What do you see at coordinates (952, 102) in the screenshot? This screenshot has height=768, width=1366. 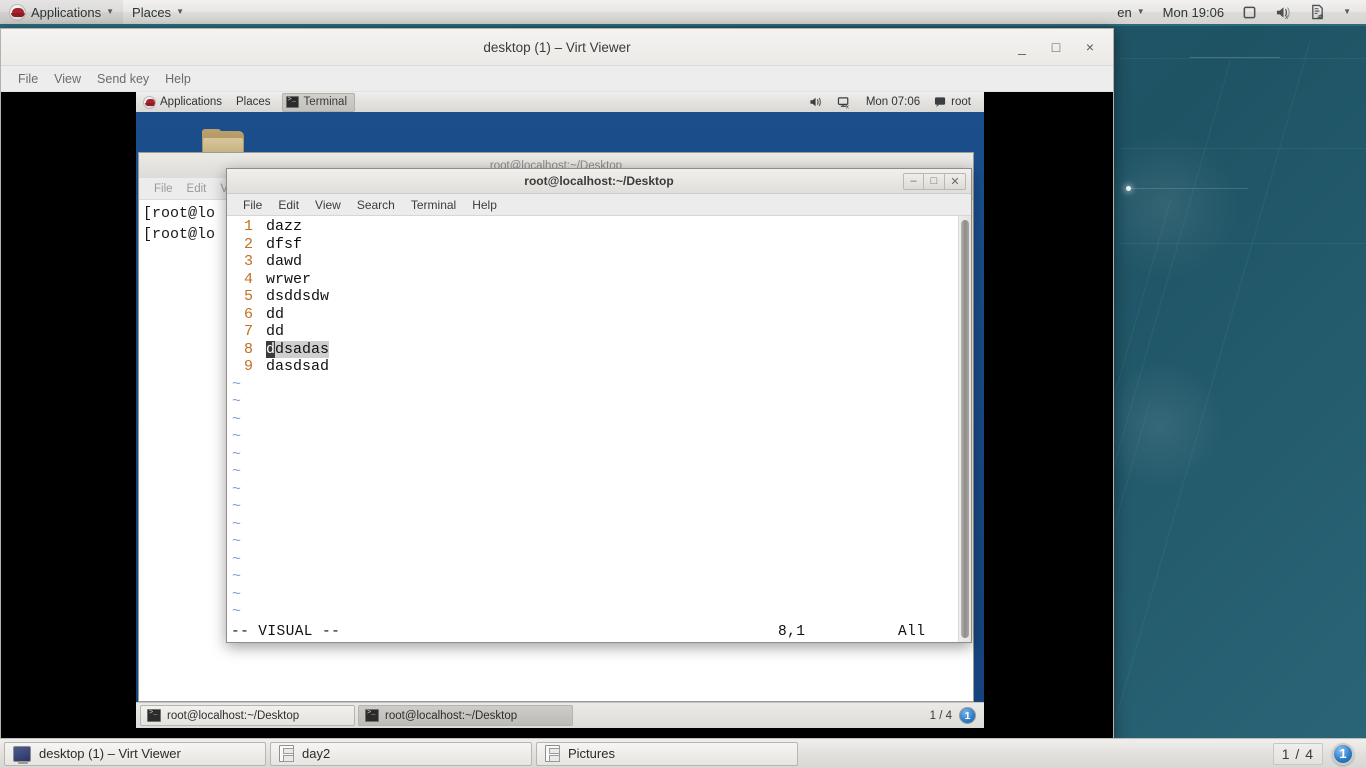 I see `guest-user-menu: root` at bounding box center [952, 102].